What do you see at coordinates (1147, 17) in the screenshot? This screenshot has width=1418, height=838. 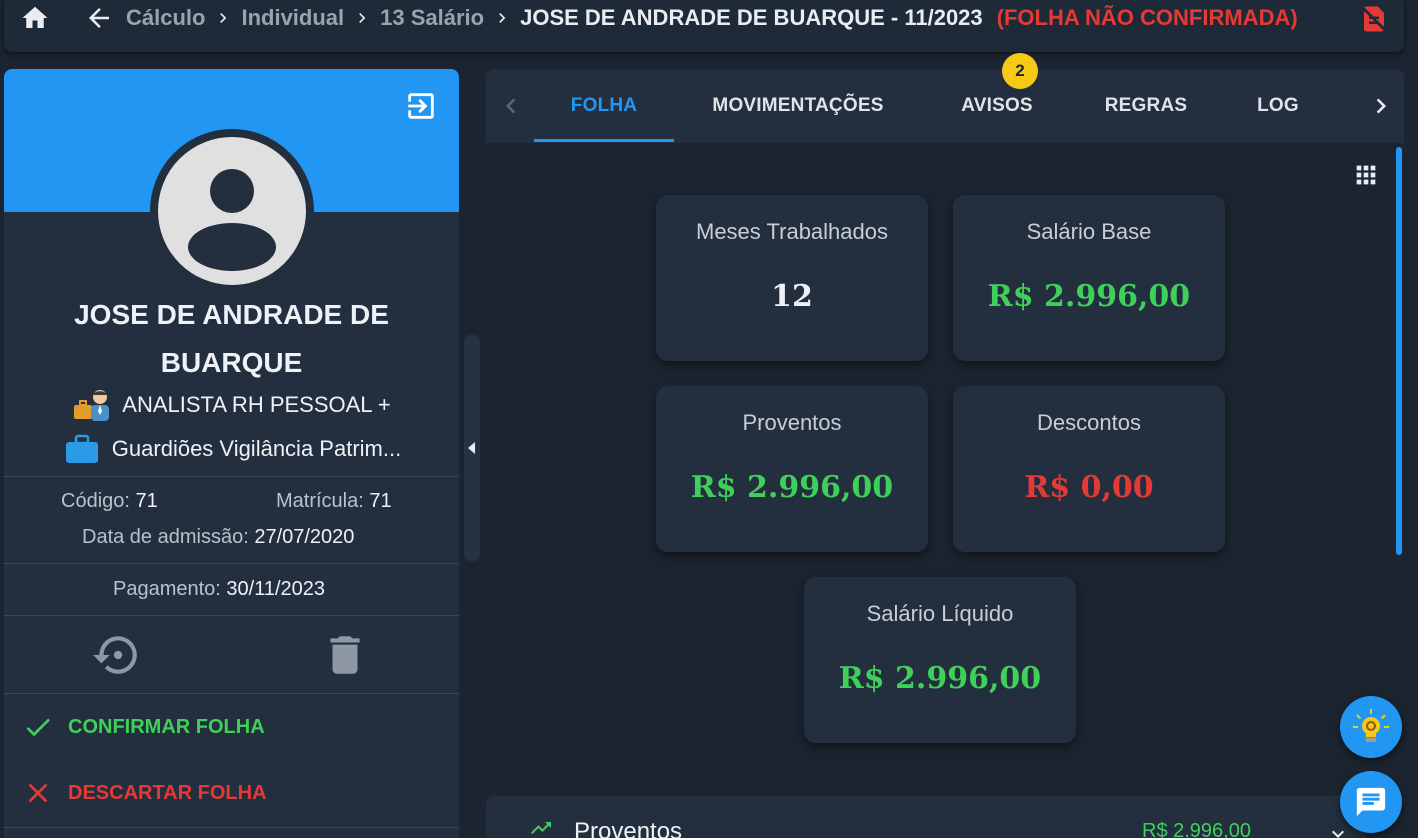 I see `status-label: (FOLHA NÃO CONFIRMADA)` at bounding box center [1147, 17].